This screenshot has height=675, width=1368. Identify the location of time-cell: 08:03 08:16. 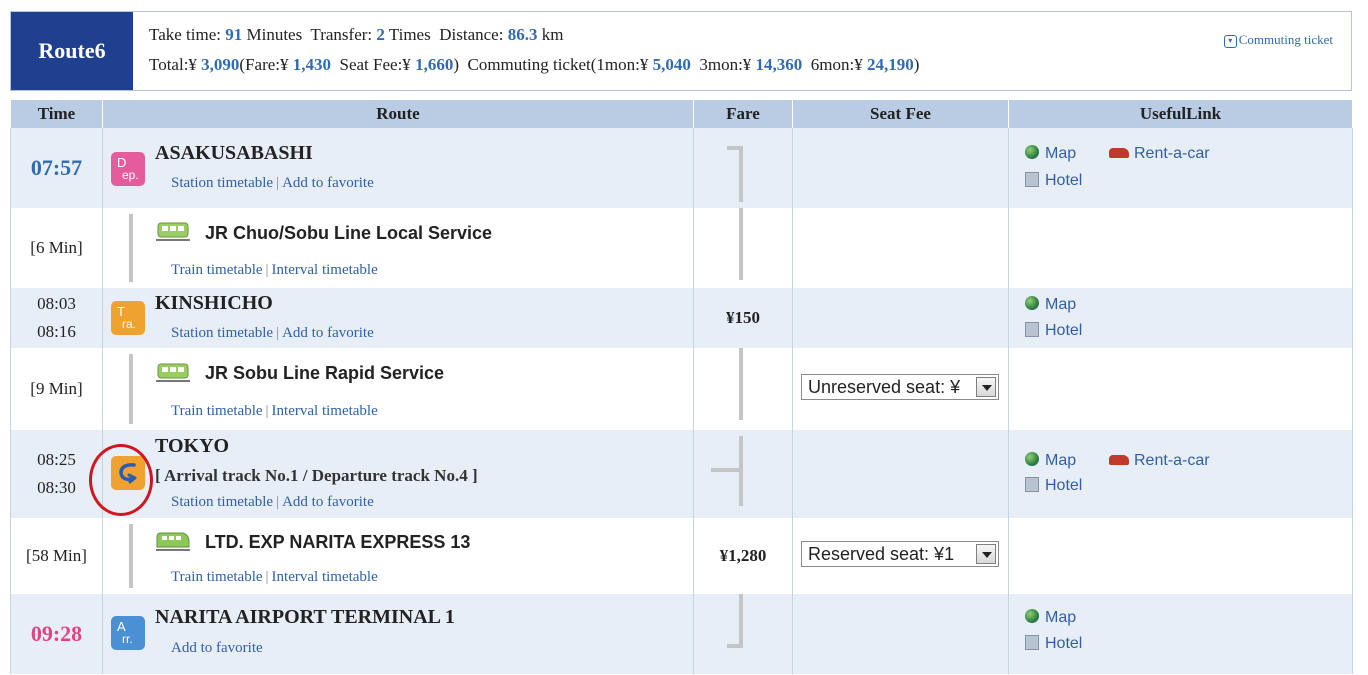
(56, 318).